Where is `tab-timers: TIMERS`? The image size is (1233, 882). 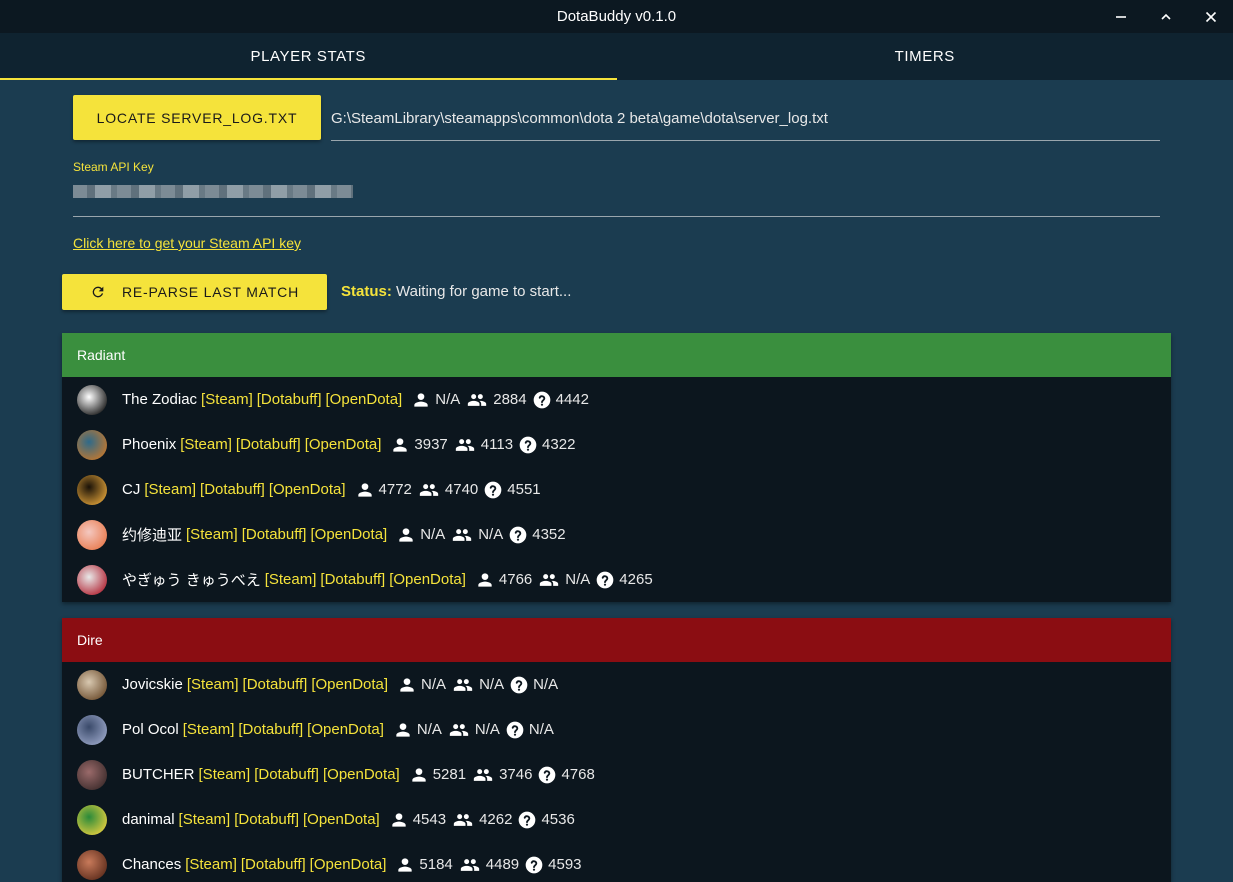 tab-timers: TIMERS is located at coordinates (925, 56).